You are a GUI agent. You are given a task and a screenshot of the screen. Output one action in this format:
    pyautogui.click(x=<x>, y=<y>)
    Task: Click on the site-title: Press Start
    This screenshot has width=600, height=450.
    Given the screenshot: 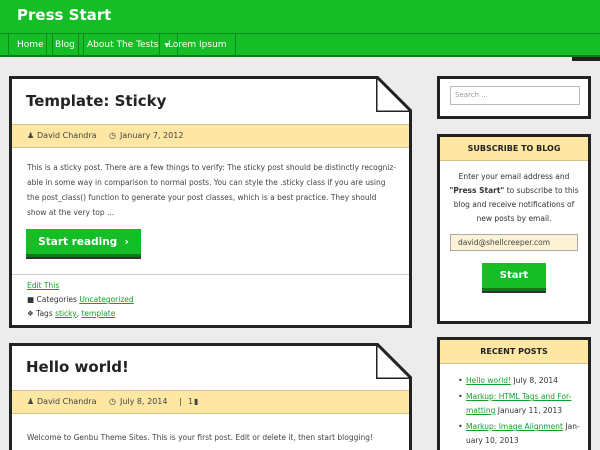 What is the action you would take?
    pyautogui.click(x=64, y=15)
    